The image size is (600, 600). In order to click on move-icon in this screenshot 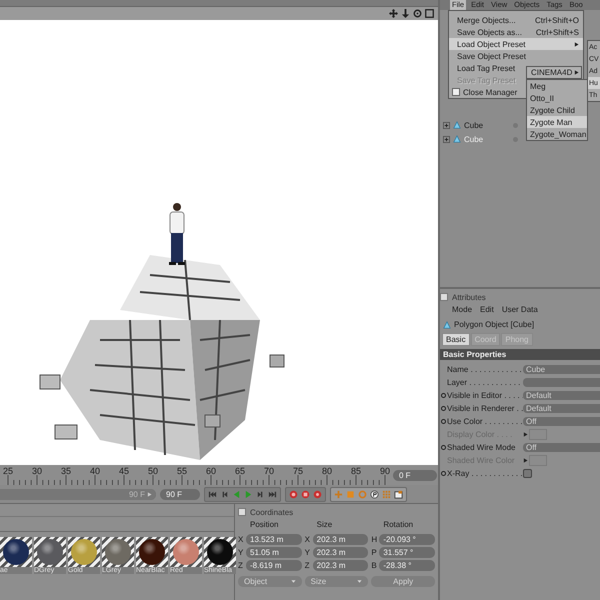, I will do `click(393, 13)`.